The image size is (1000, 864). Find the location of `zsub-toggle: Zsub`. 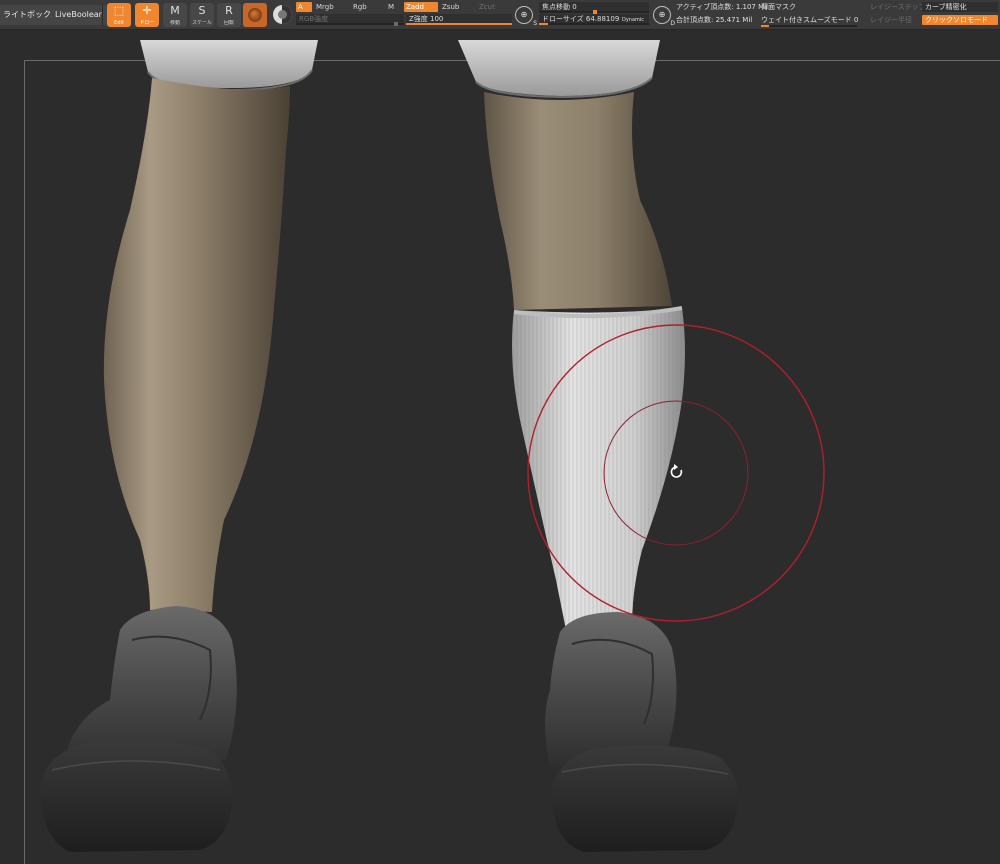

zsub-toggle: Zsub is located at coordinates (450, 7).